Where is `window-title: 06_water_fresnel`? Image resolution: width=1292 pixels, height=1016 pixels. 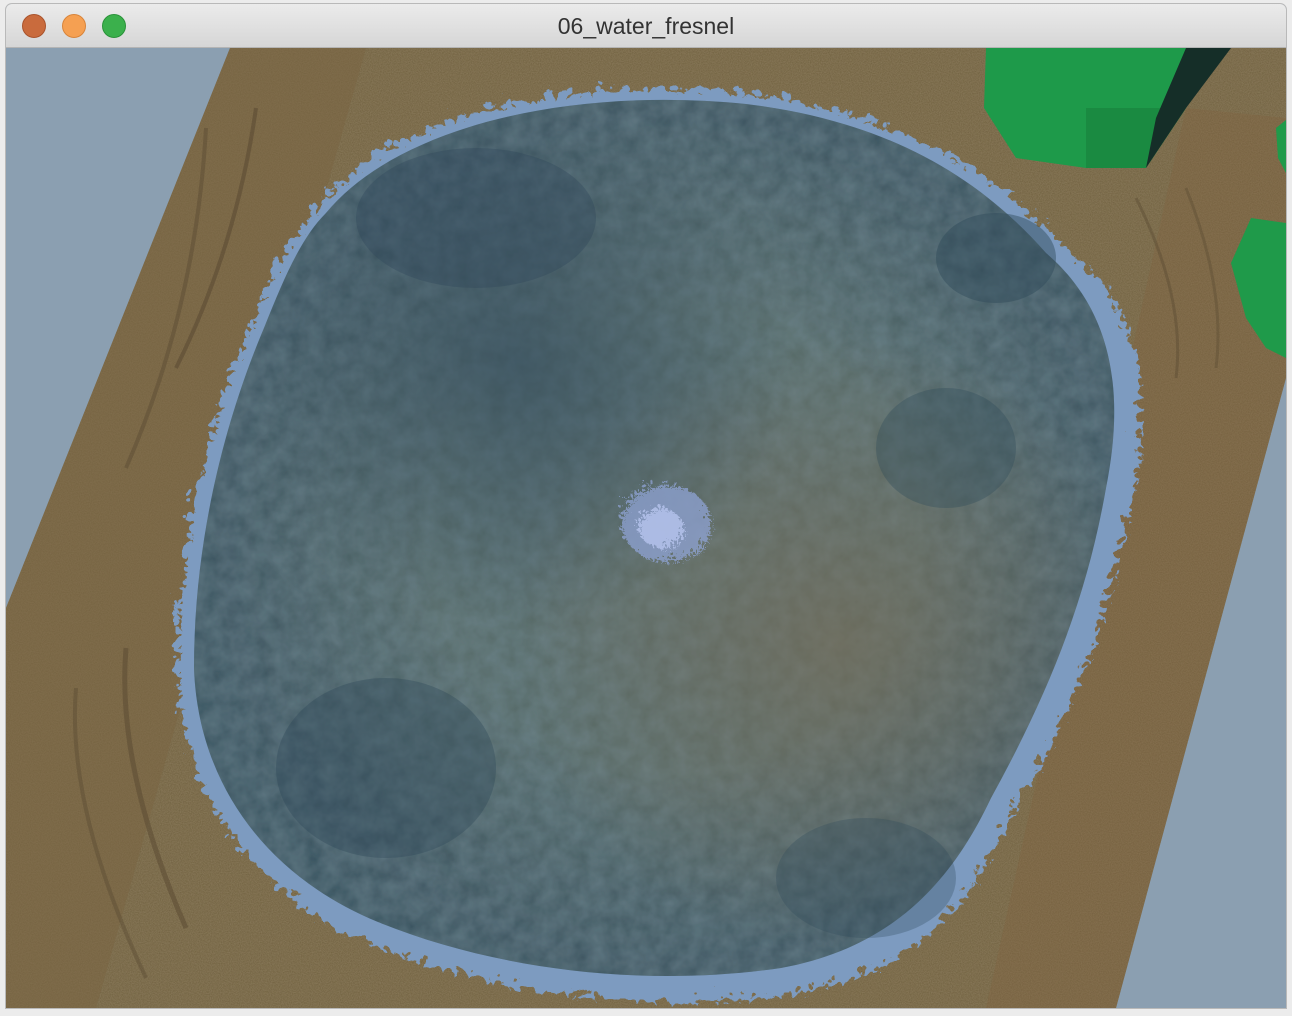
window-title: 06_water_fresnel is located at coordinates (646, 26).